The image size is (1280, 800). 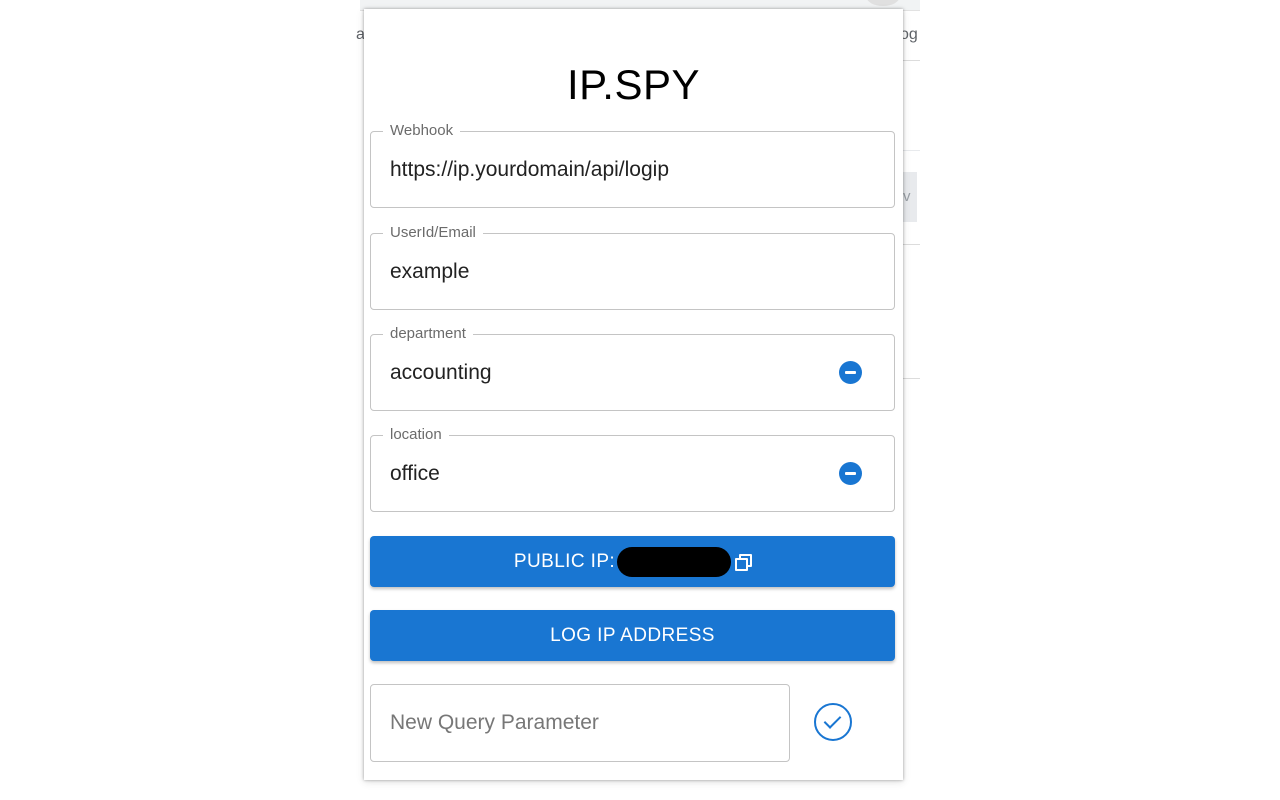 What do you see at coordinates (580, 723) in the screenshot?
I see `new-query-parameter-input` at bounding box center [580, 723].